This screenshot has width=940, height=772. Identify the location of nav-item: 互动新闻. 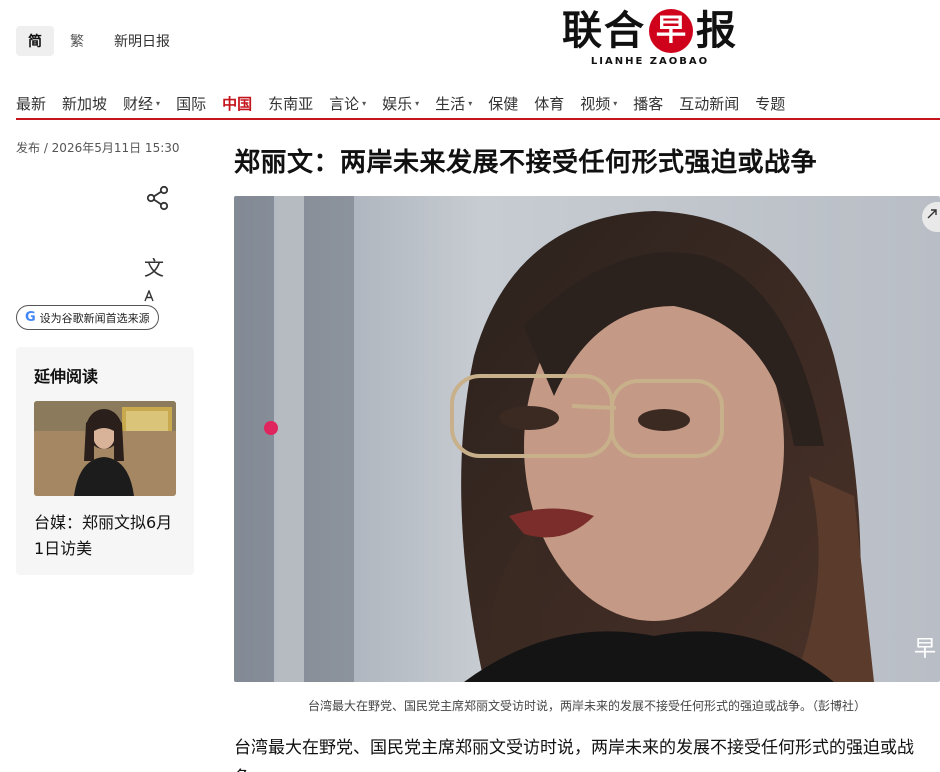
(709, 103).